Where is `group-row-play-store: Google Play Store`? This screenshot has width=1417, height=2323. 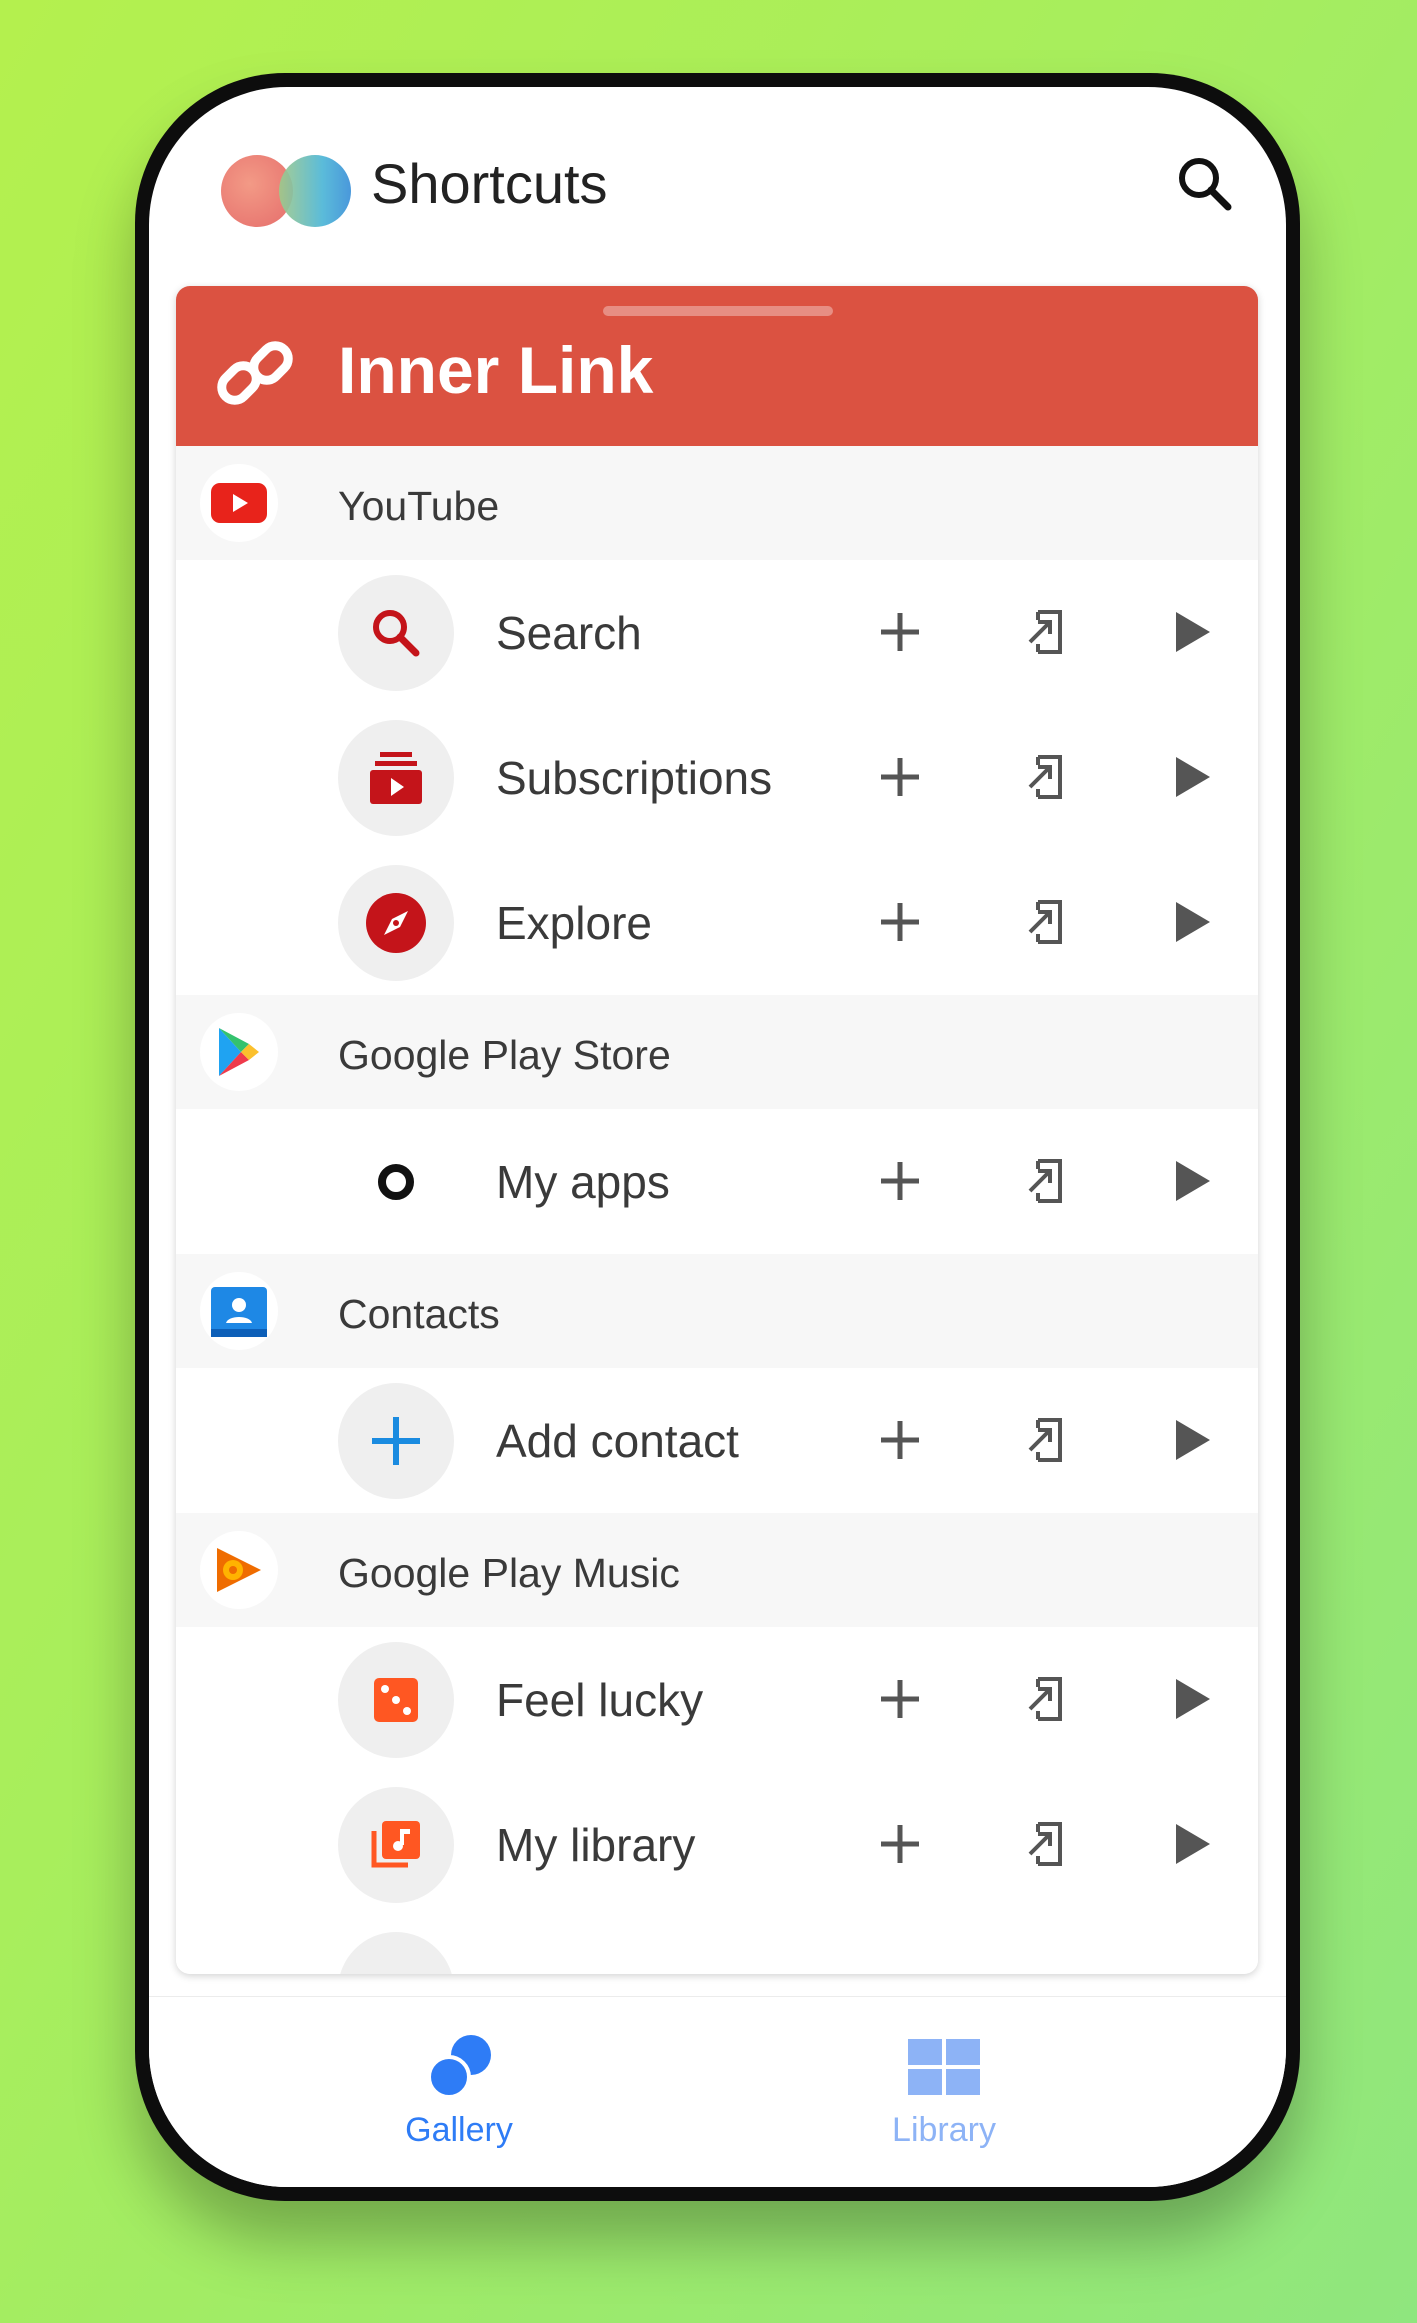 group-row-play-store: Google Play Store is located at coordinates (717, 1052).